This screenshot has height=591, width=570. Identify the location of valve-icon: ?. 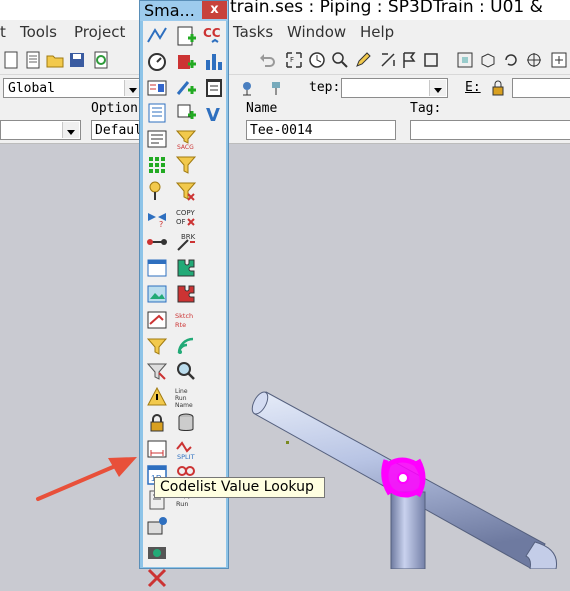
(157, 217).